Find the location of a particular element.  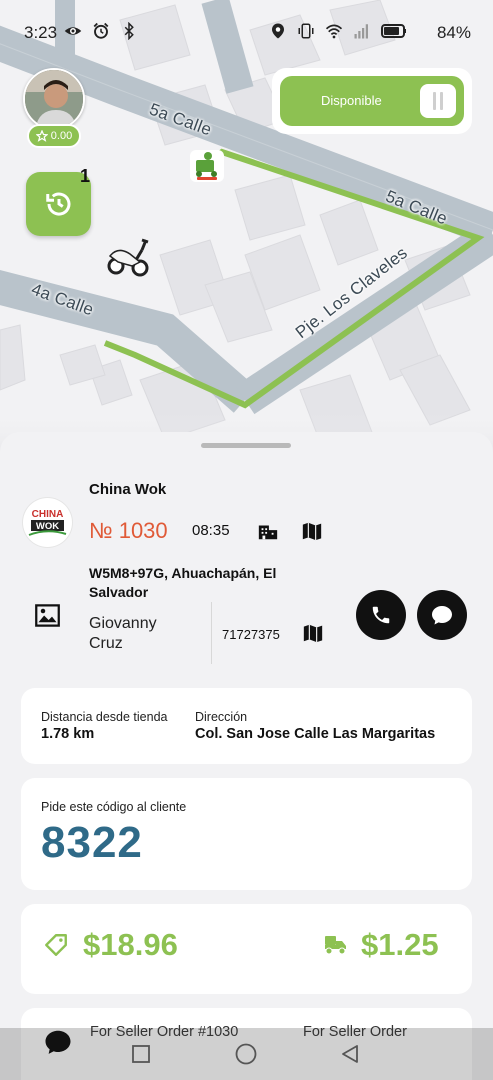

history-count-badge: 1 is located at coordinates (85, 176).